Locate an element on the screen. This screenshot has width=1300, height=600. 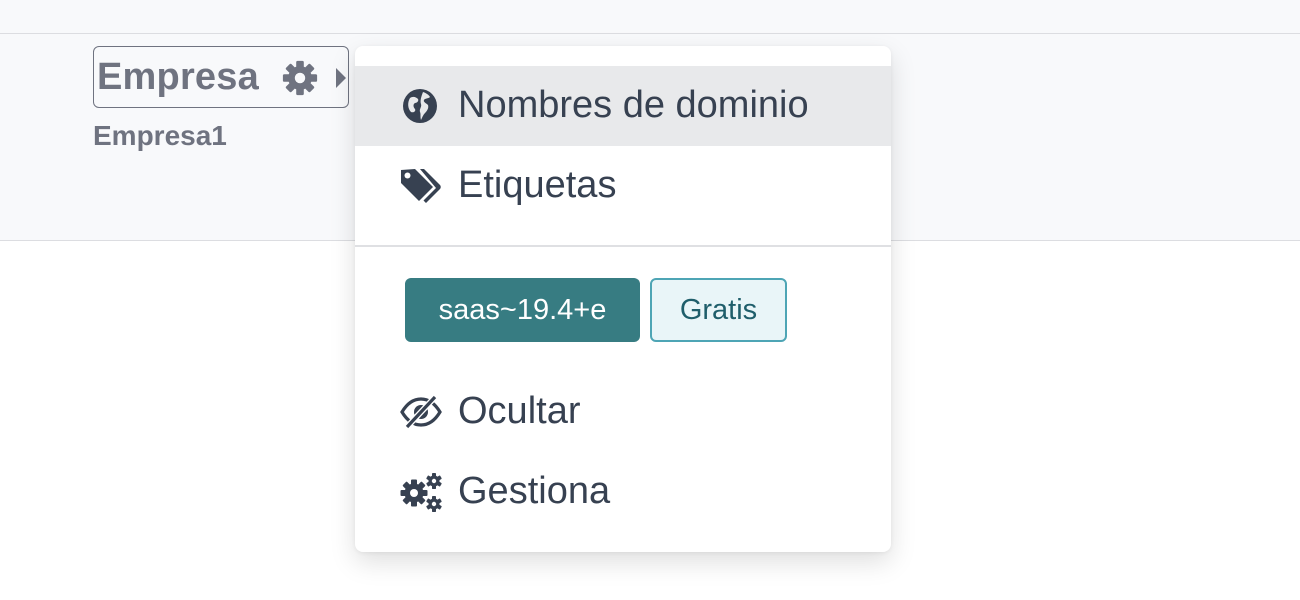
eye-slash-icon is located at coordinates (420, 412).